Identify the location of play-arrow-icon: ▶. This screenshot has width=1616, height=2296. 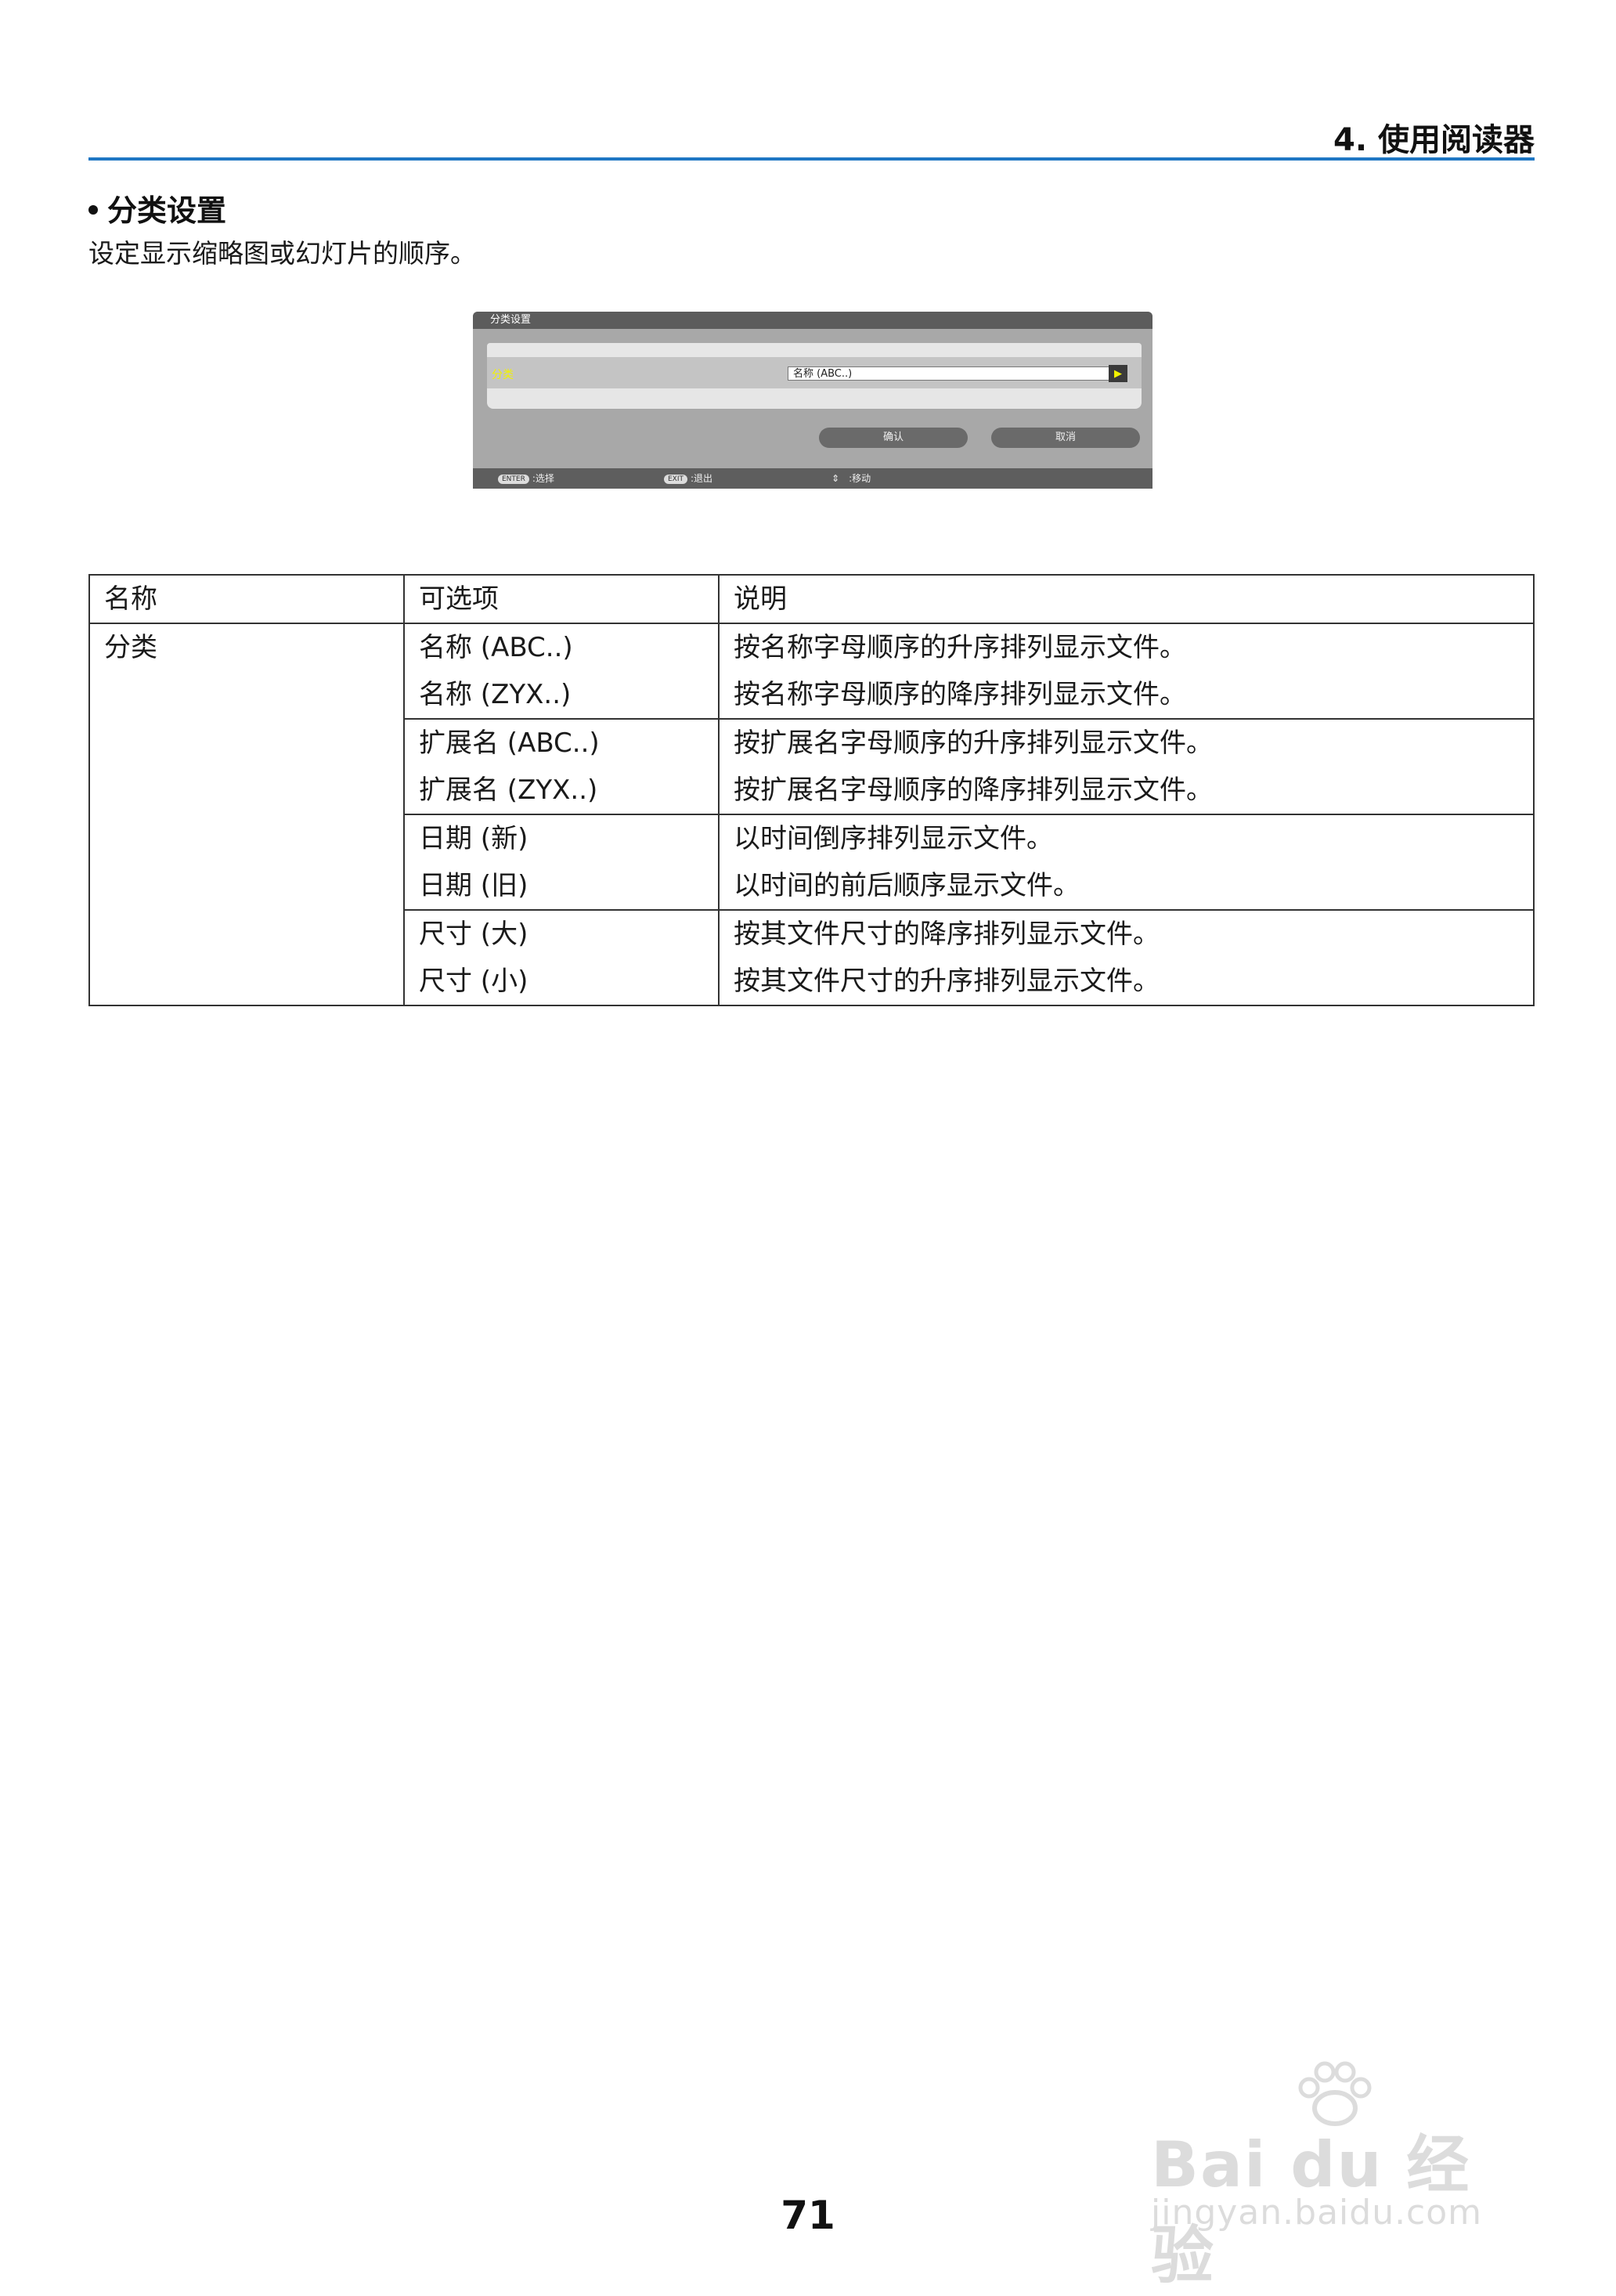
(1118, 373).